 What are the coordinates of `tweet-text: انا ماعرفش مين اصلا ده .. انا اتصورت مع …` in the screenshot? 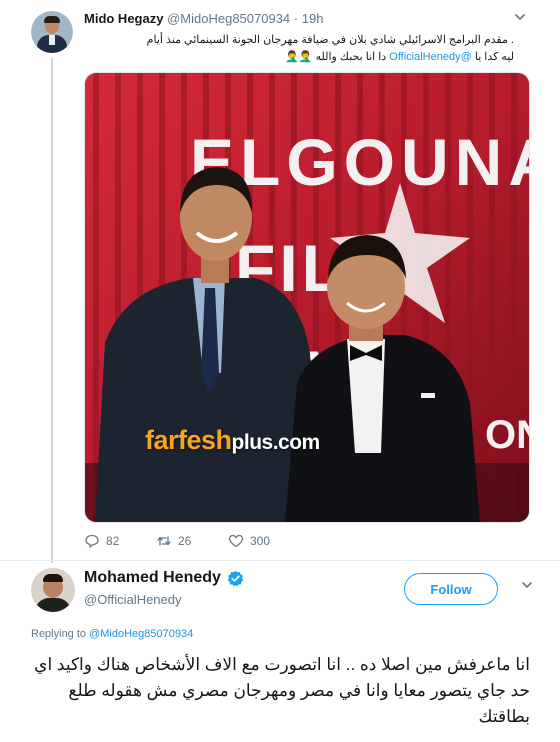 It's located at (282, 690).